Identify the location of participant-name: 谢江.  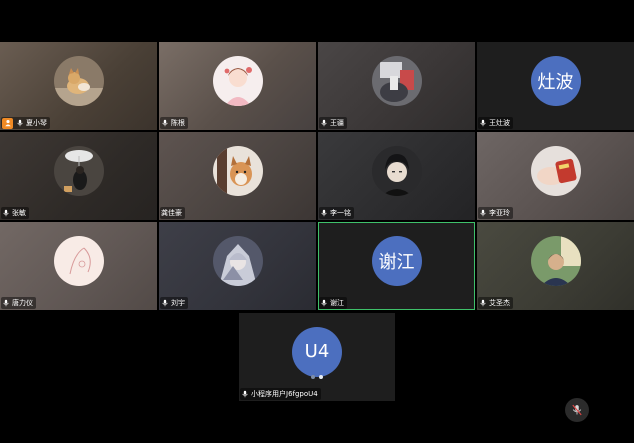
(337, 303).